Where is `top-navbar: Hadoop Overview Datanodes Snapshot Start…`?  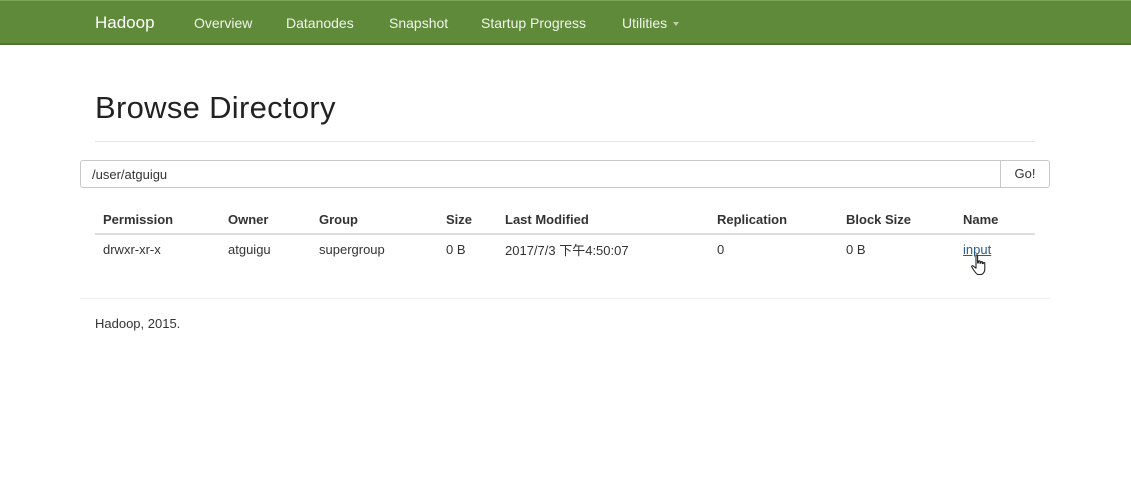
top-navbar: Hadoop Overview Datanodes Snapshot Start… is located at coordinates (565, 22).